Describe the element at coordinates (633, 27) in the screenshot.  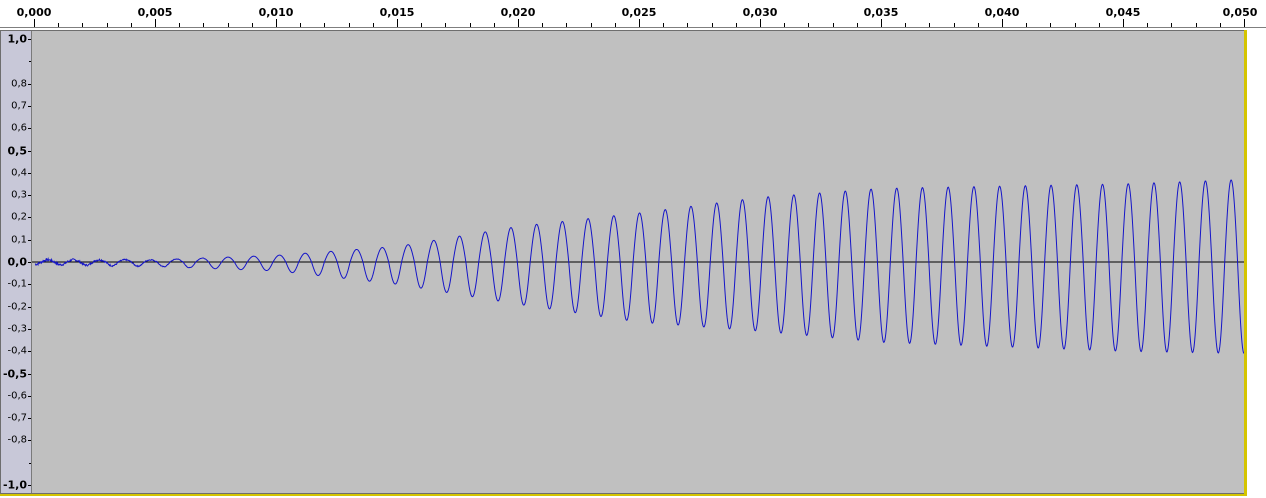
I see `timeline-divider` at that location.